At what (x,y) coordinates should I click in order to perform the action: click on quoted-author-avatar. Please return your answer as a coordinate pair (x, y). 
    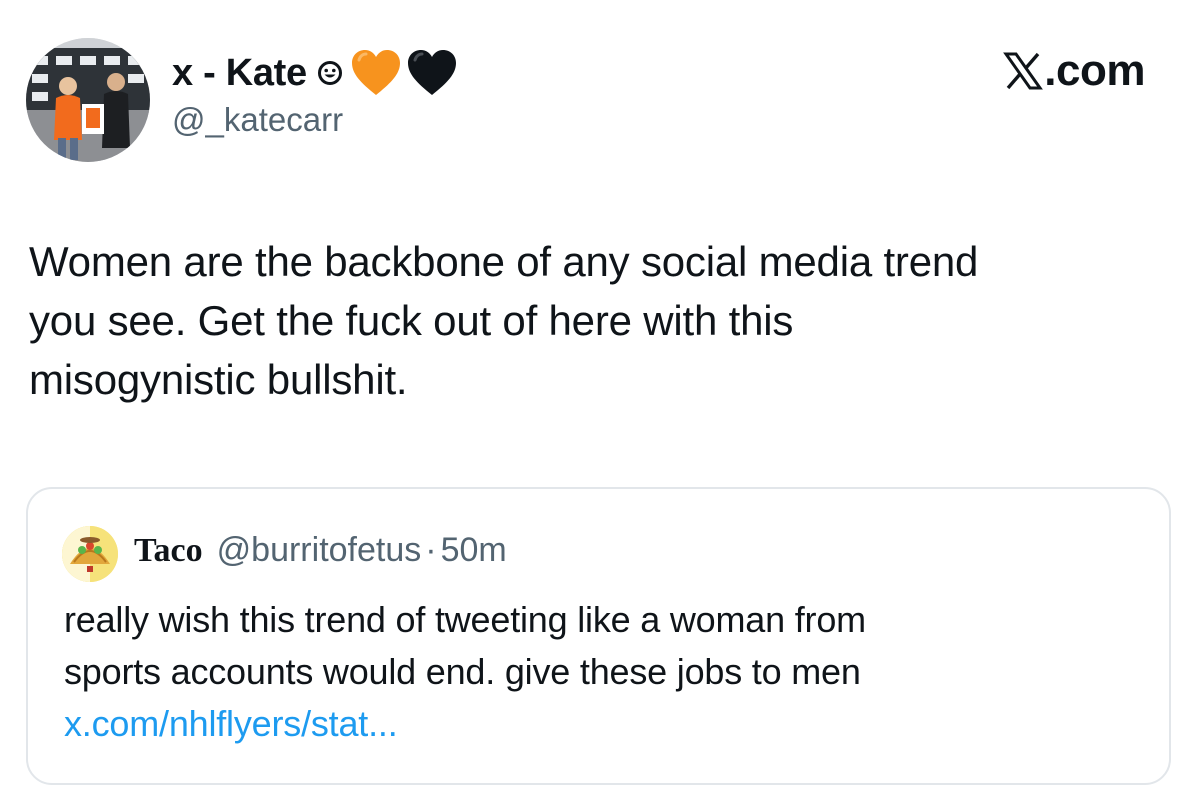
    Looking at the image, I should click on (90, 554).